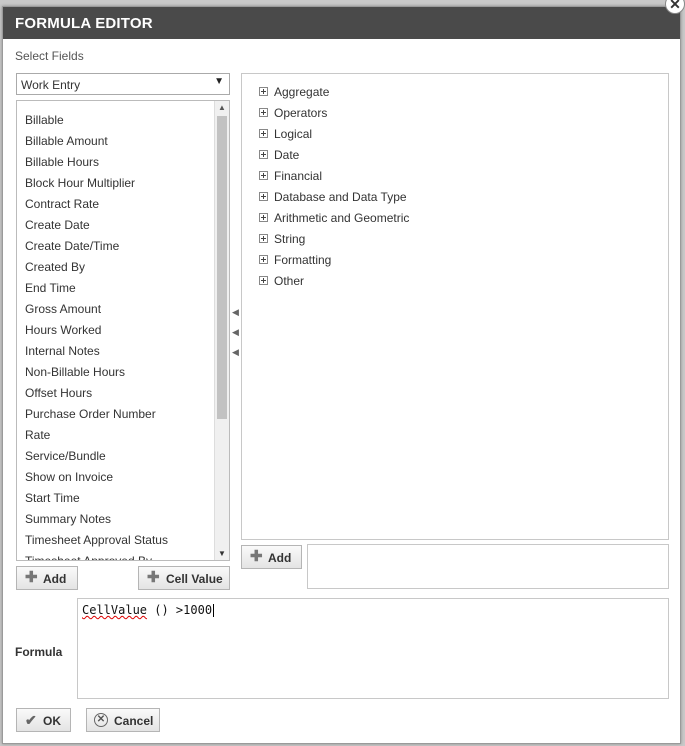 The height and width of the screenshot is (746, 685). Describe the element at coordinates (134, 721) in the screenshot. I see `cancel-label: Cancel` at that location.